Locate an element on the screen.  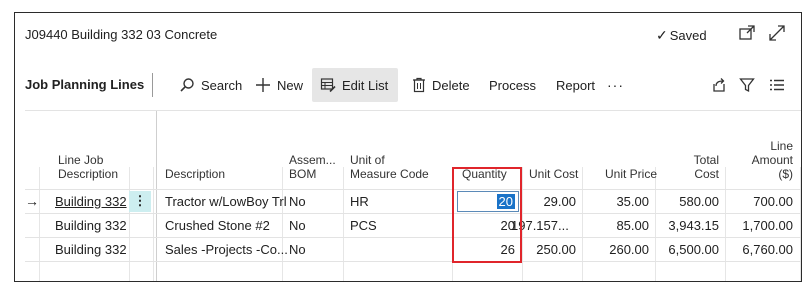
quantity-highlight-box is located at coordinates (487, 215).